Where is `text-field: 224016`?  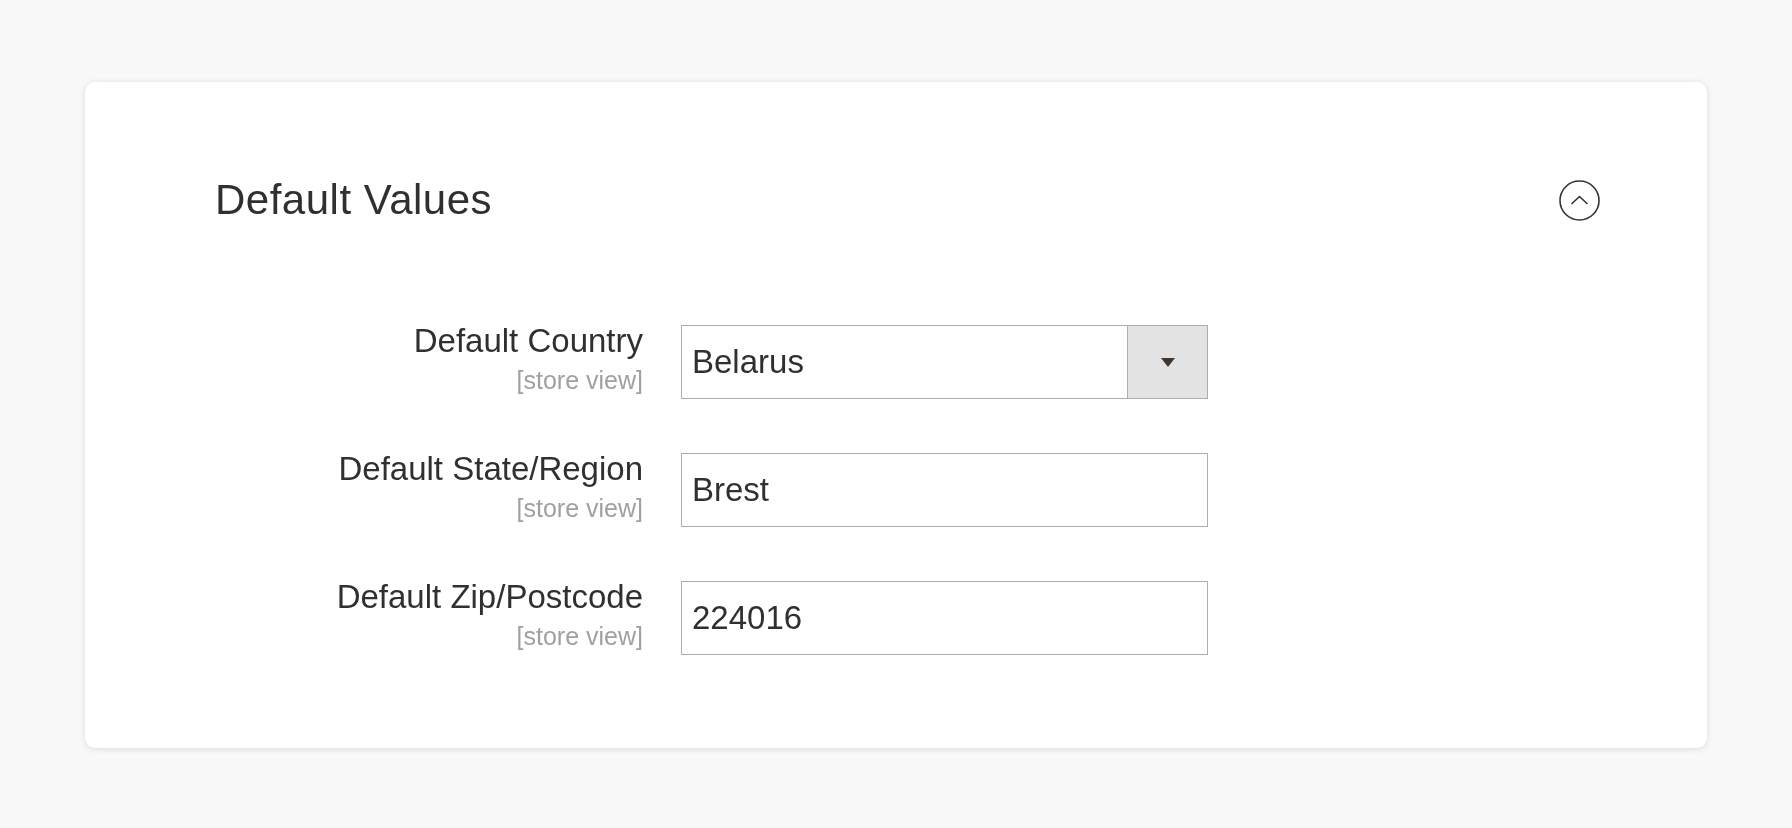 text-field: 224016 is located at coordinates (944, 618).